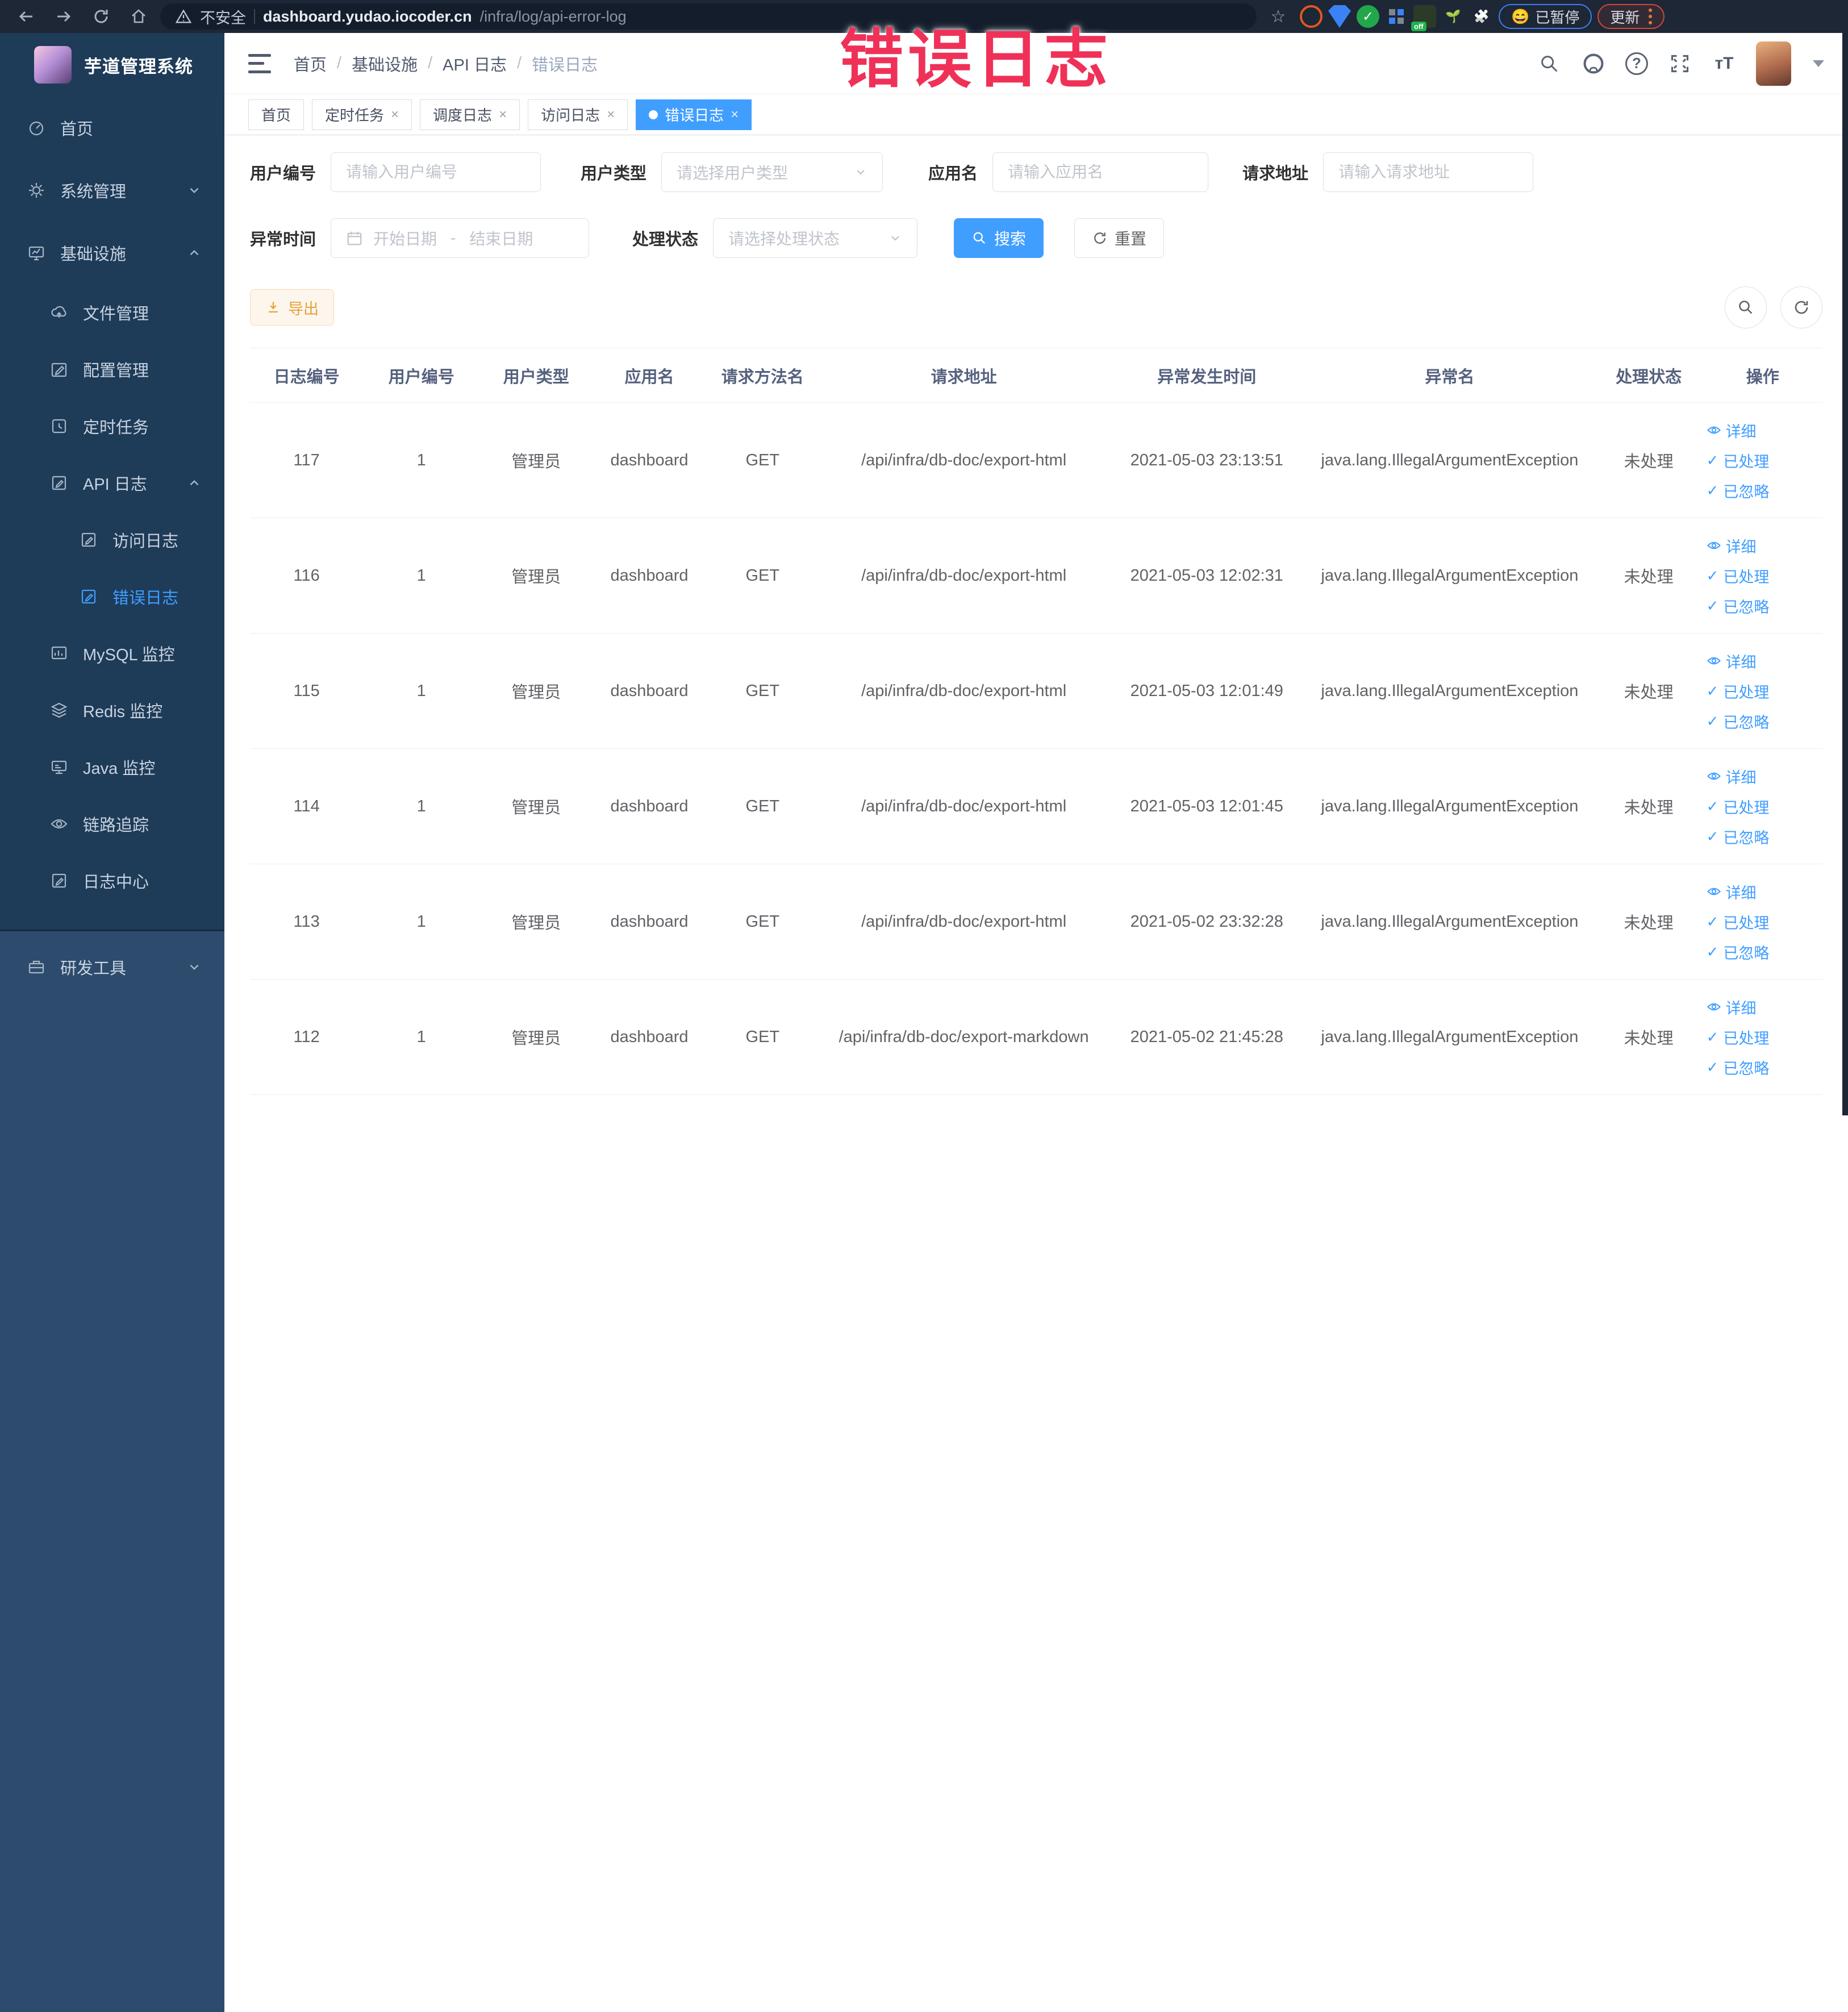  I want to click on browser-forward-button, so click(64, 16).